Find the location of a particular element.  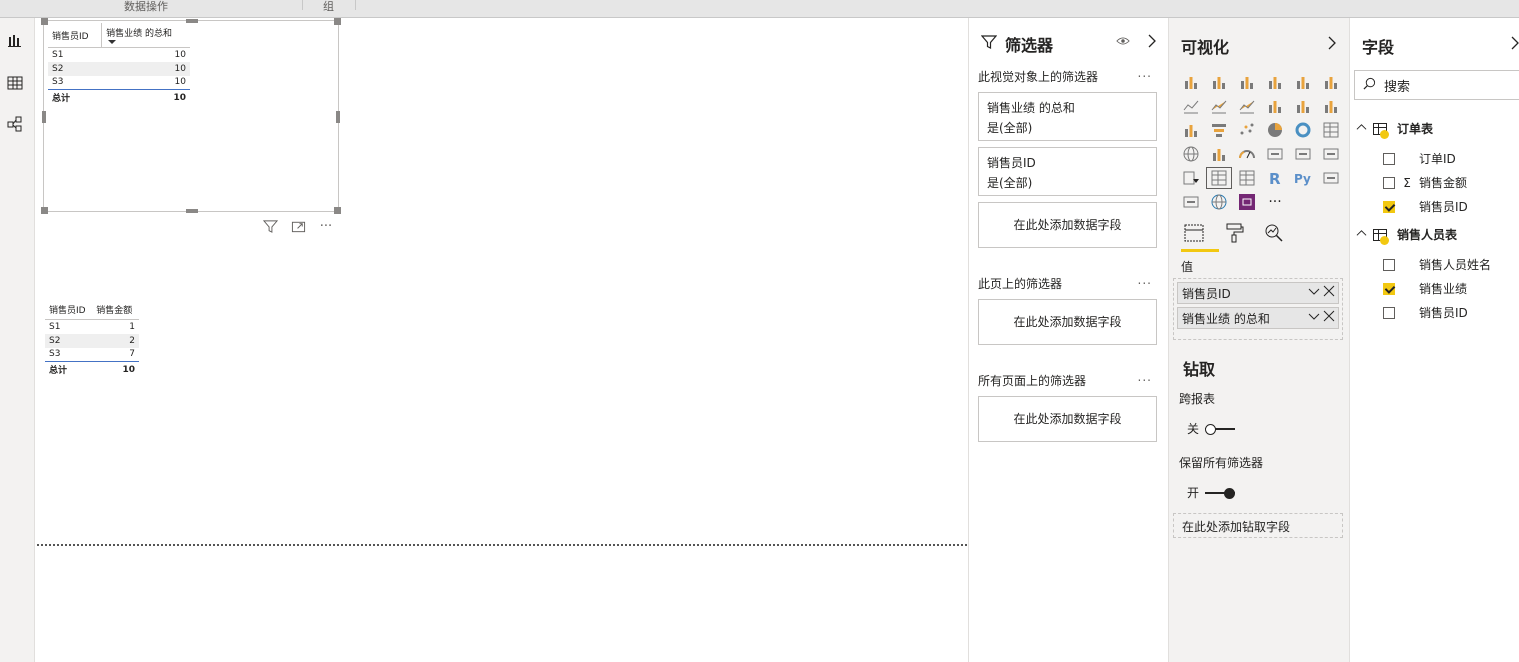

clustered-bar-chart-icon is located at coordinates (1247, 82).